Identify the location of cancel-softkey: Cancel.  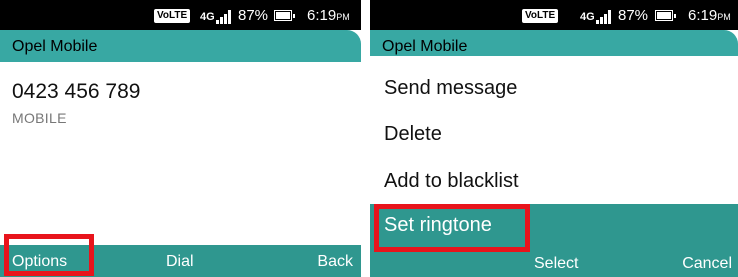
(707, 263).